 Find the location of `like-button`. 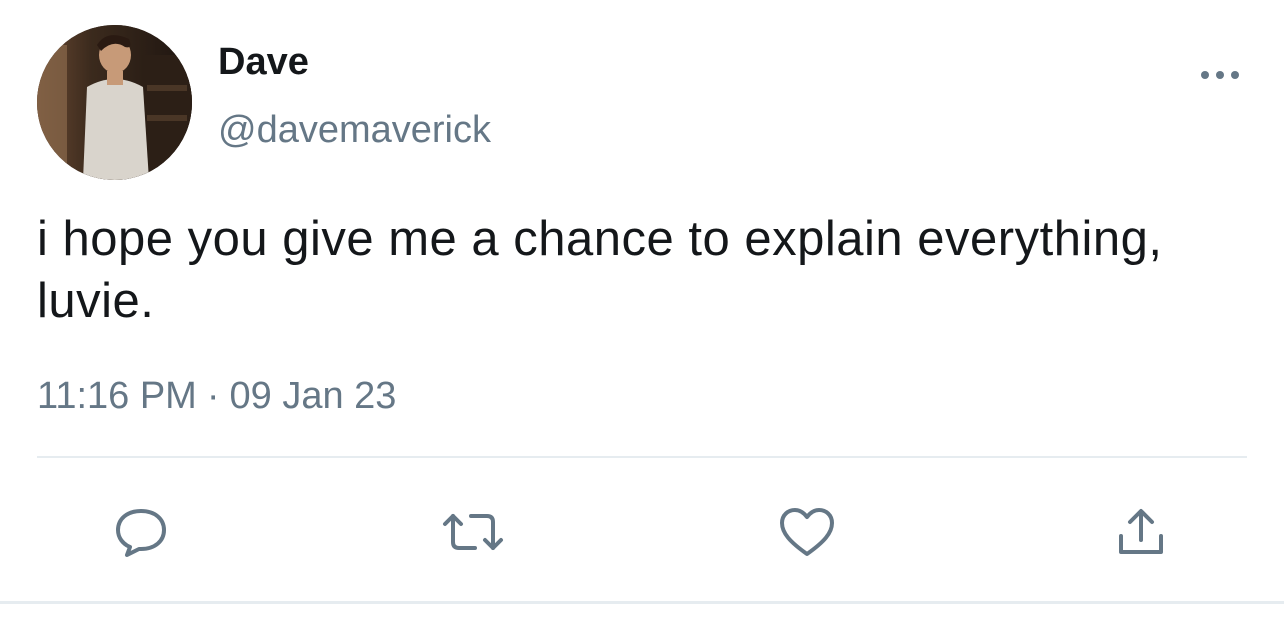

like-button is located at coordinates (807, 532).